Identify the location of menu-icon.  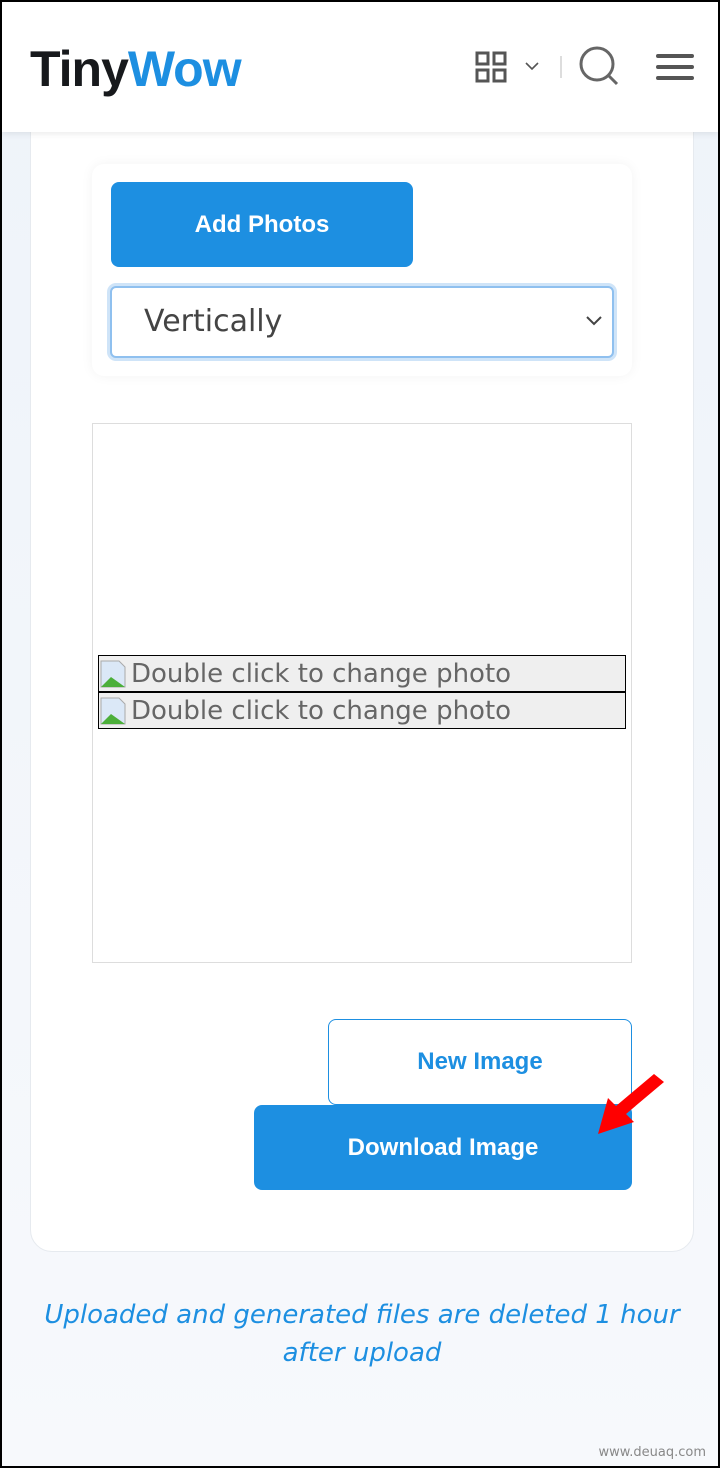
(675, 67).